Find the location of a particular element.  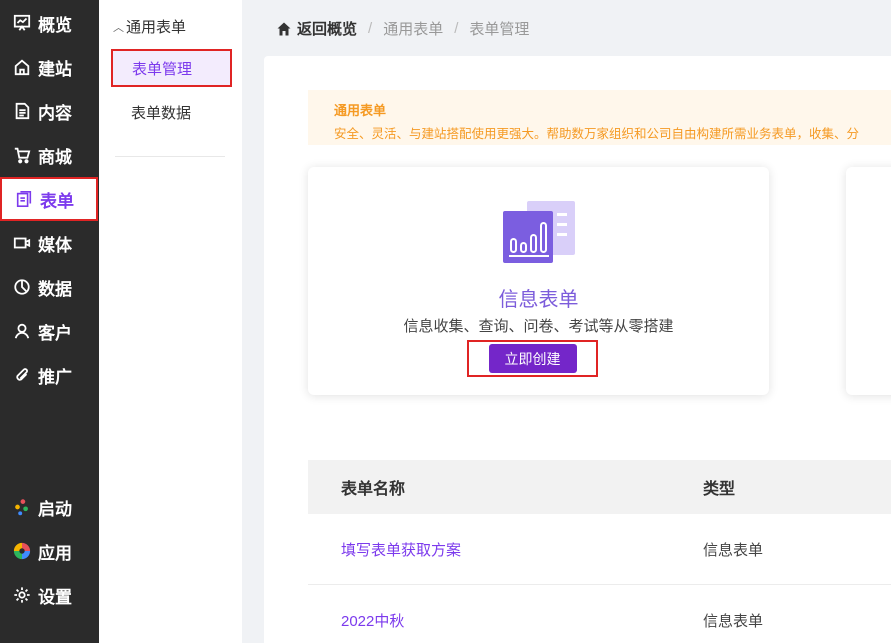

table-header: 表单名称 类型 is located at coordinates (599, 487).